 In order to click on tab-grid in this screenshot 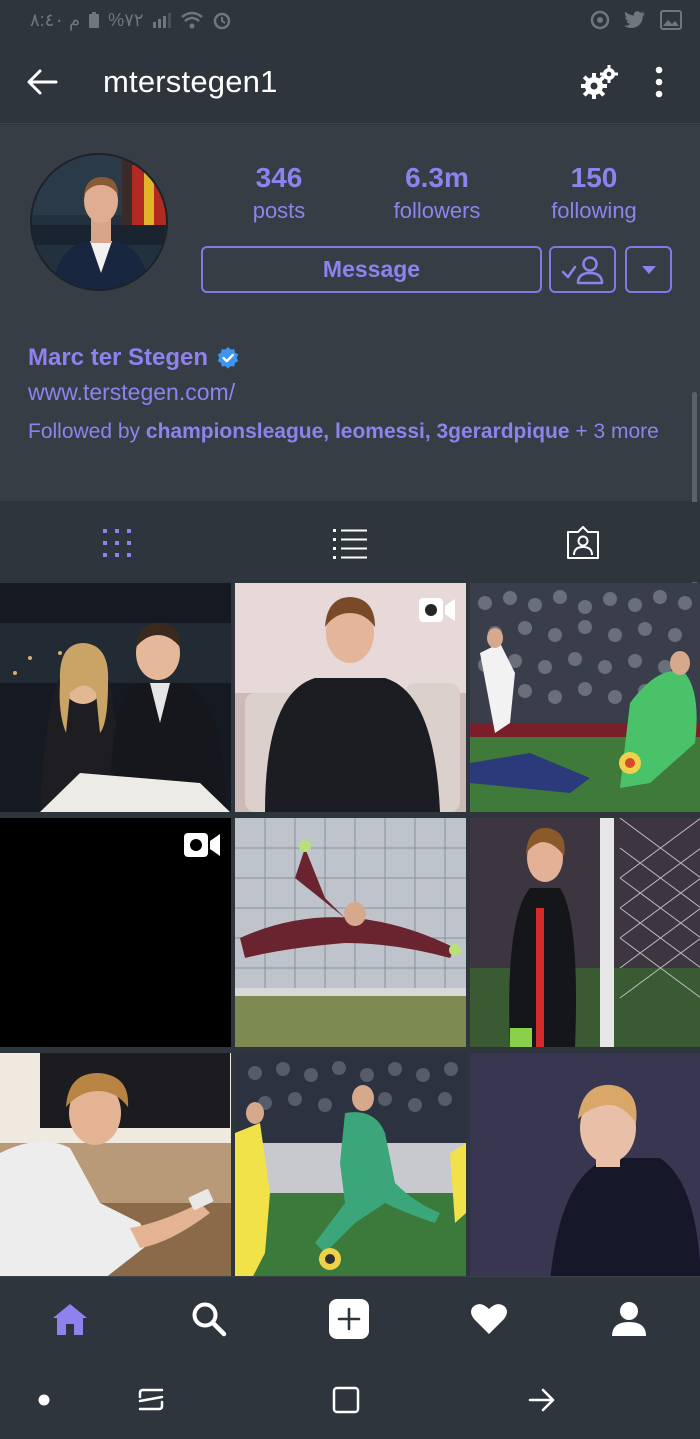, I will do `click(117, 543)`.